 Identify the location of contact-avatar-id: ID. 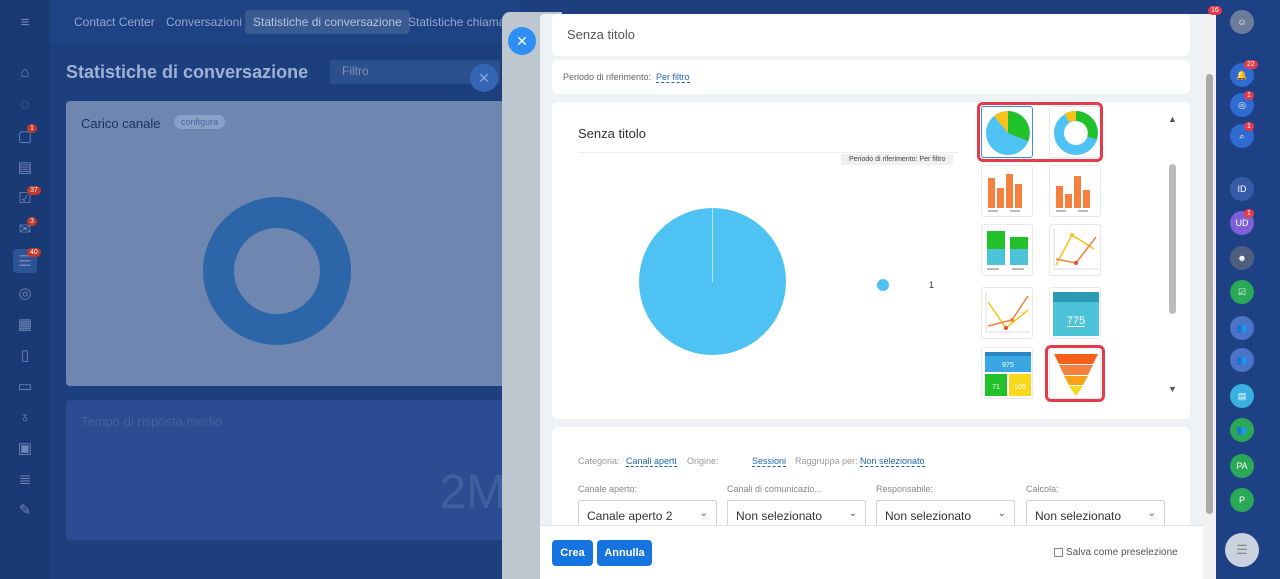
(1242, 189).